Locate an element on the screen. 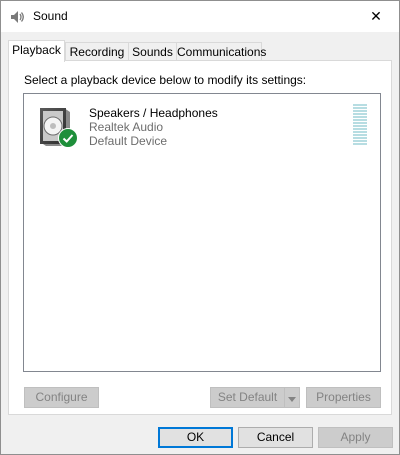 The height and width of the screenshot is (455, 400). default-check-icon is located at coordinates (68, 138).